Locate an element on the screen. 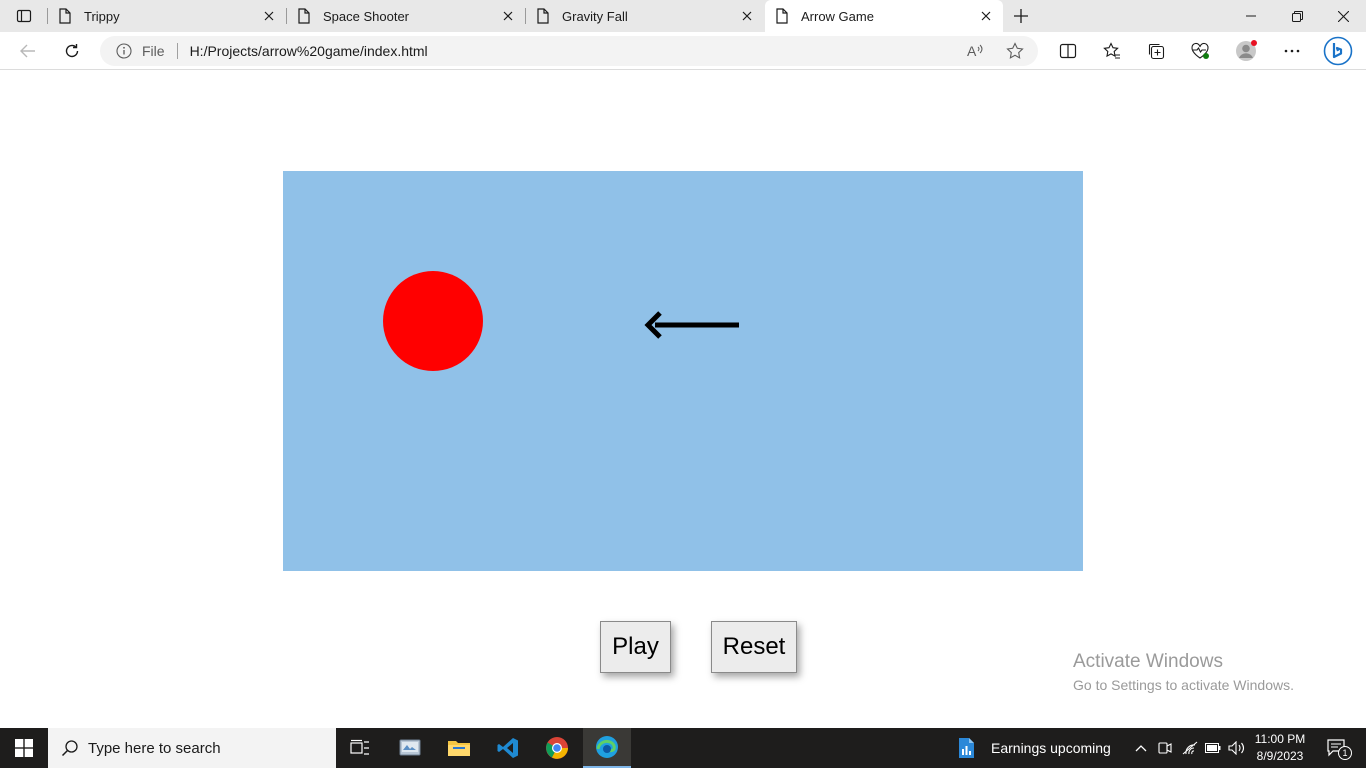 The width and height of the screenshot is (1366, 768). more-dots-icon is located at coordinates (1292, 51).